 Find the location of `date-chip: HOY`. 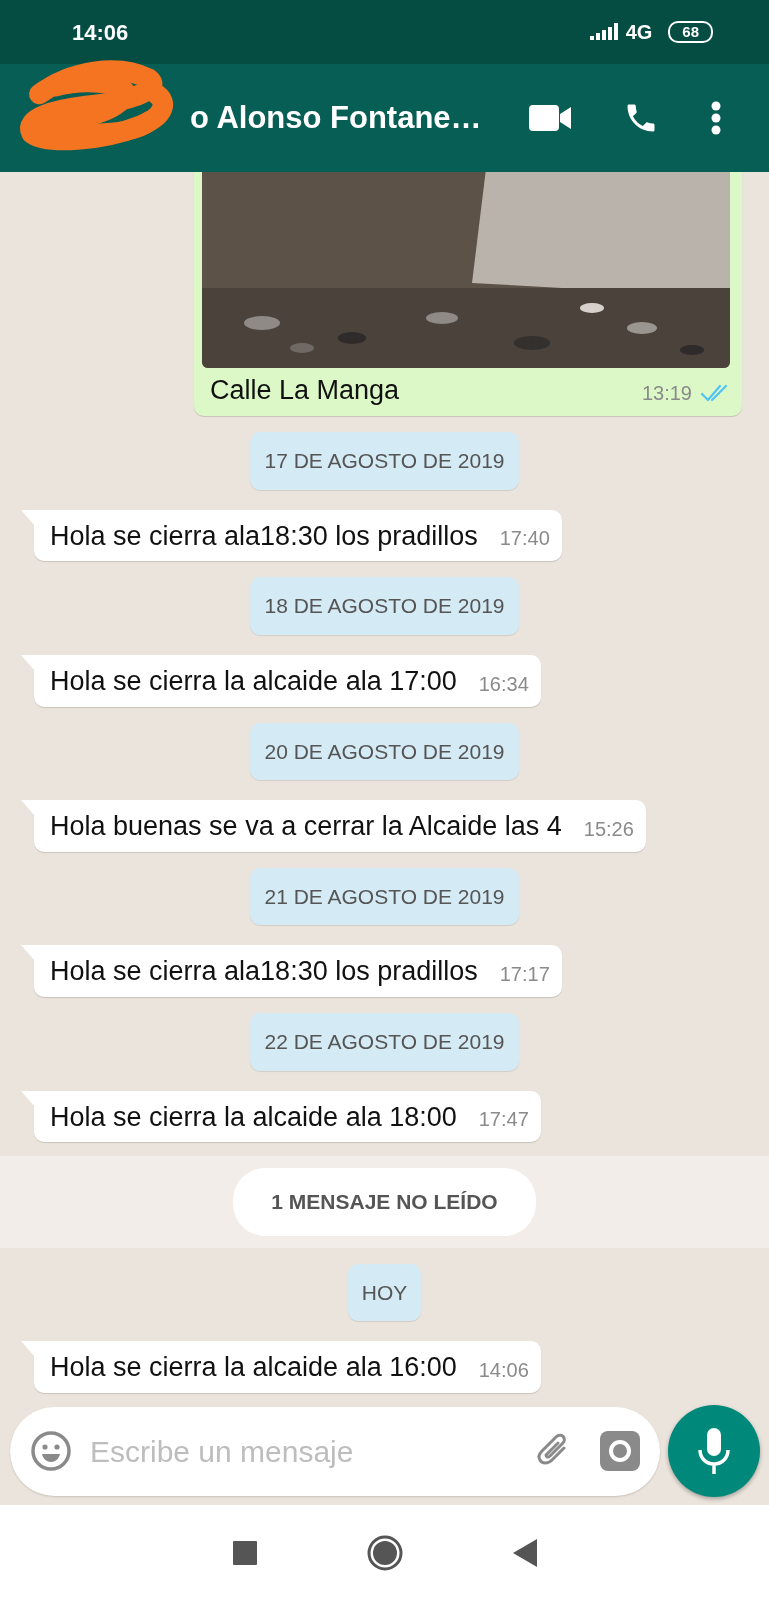

date-chip: HOY is located at coordinates (384, 1292).